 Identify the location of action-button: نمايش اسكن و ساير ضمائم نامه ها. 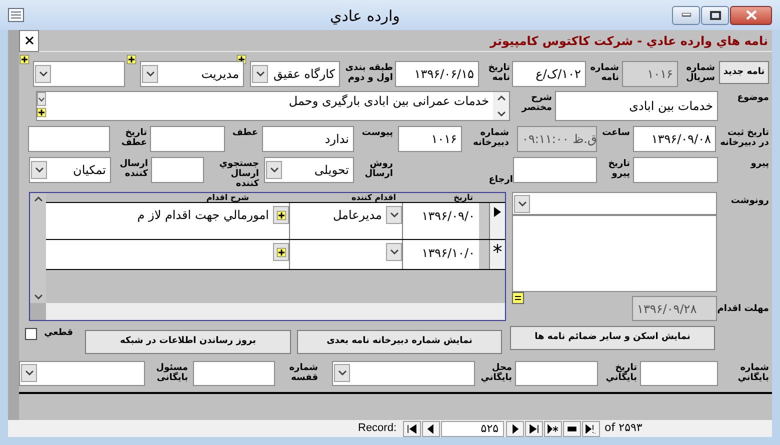
(612, 338).